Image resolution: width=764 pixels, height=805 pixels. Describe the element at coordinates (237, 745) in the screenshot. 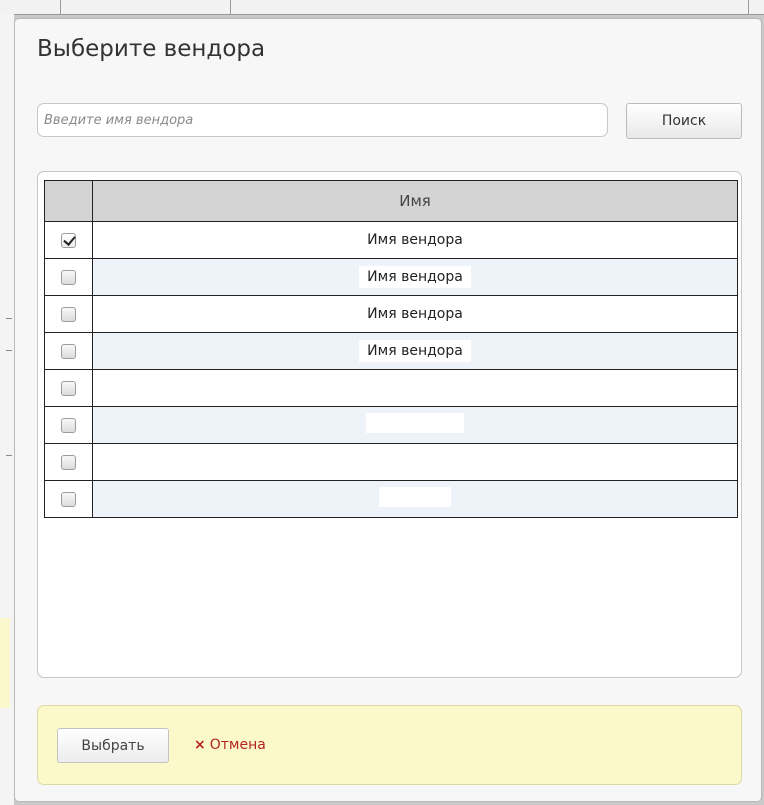

I see `cancel-label: Отмена` at that location.